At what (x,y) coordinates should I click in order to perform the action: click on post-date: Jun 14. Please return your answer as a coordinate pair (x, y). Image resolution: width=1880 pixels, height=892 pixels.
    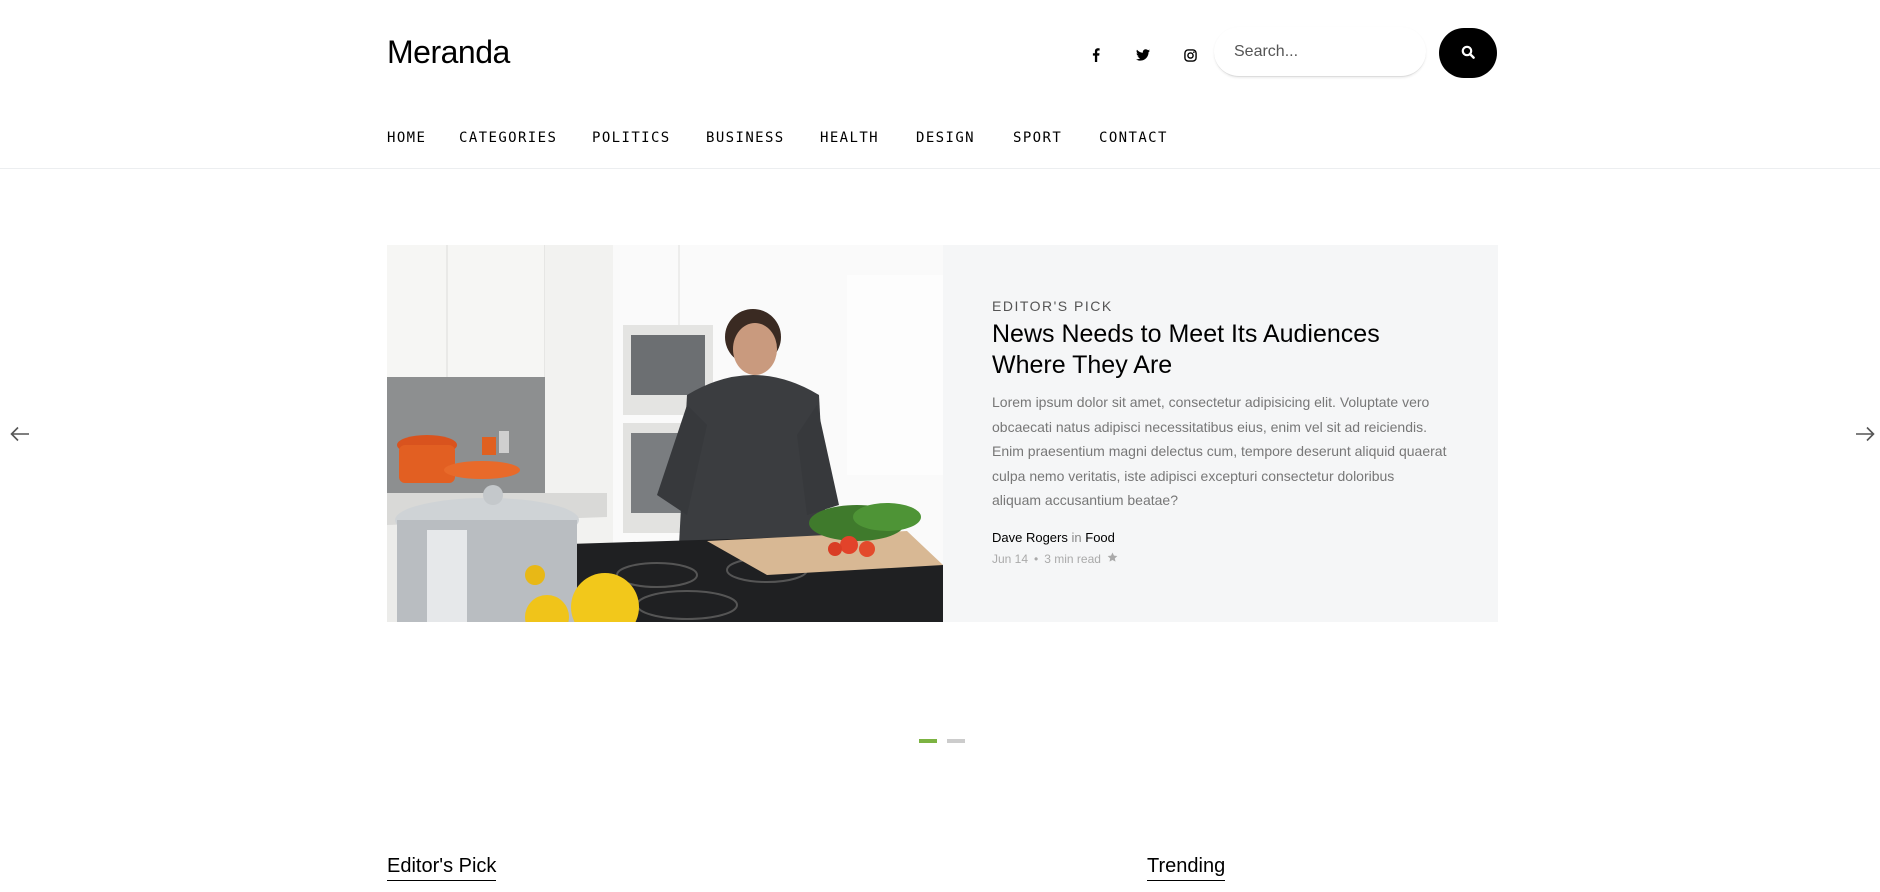
    Looking at the image, I should click on (1010, 559).